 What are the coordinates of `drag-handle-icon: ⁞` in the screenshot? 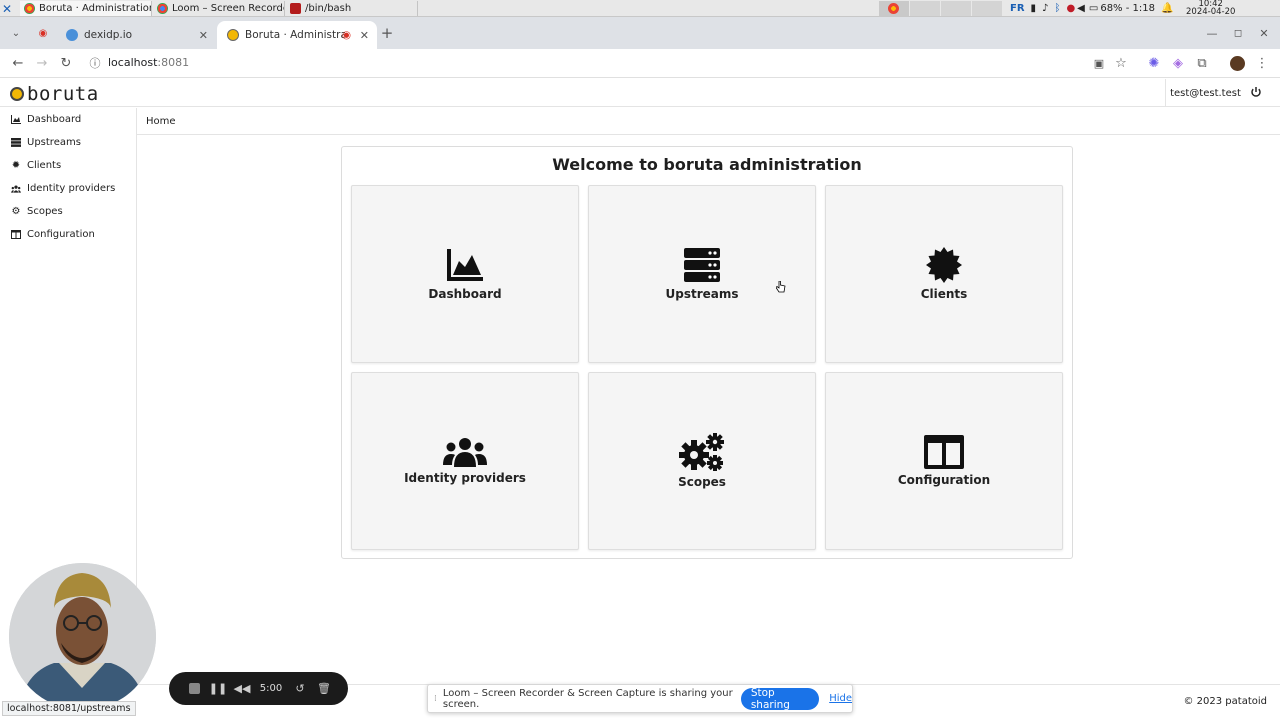 It's located at (435, 699).